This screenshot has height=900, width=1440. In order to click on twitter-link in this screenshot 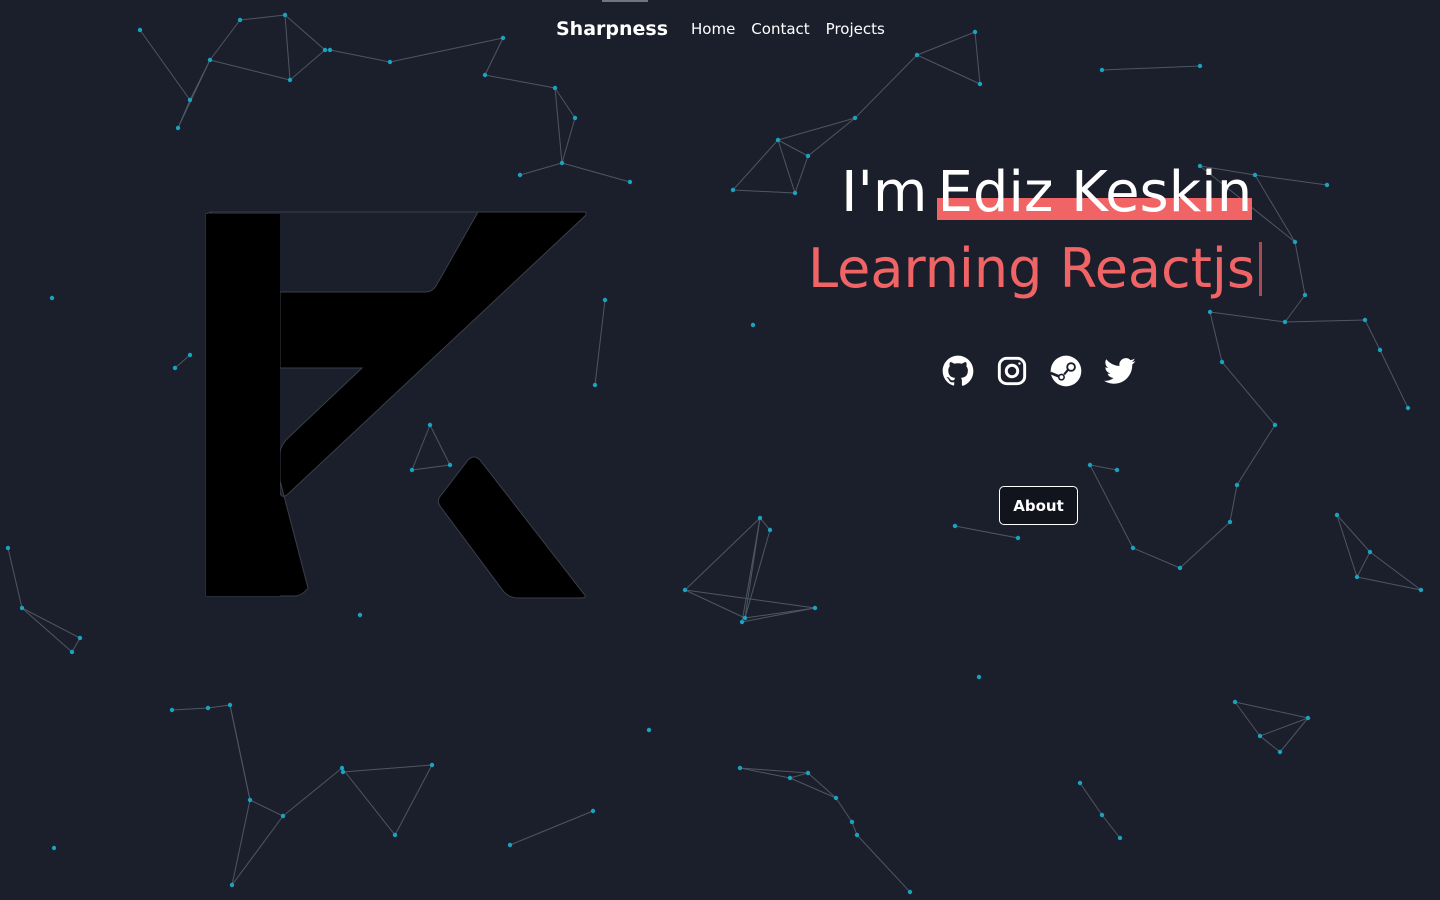, I will do `click(1120, 371)`.